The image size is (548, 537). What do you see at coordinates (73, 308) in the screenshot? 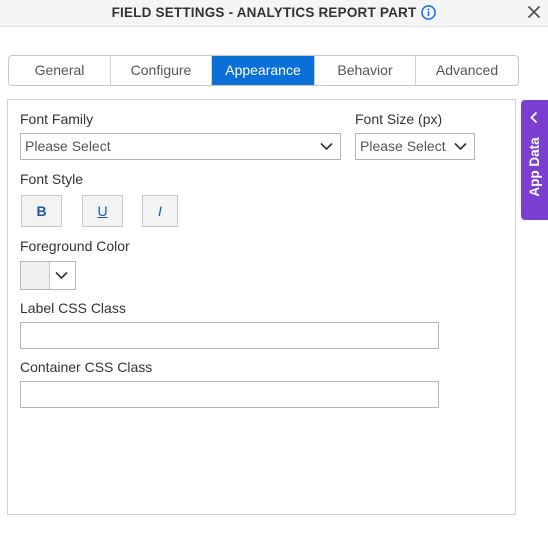
I see `label-css-class-label: Label CSS Class` at bounding box center [73, 308].